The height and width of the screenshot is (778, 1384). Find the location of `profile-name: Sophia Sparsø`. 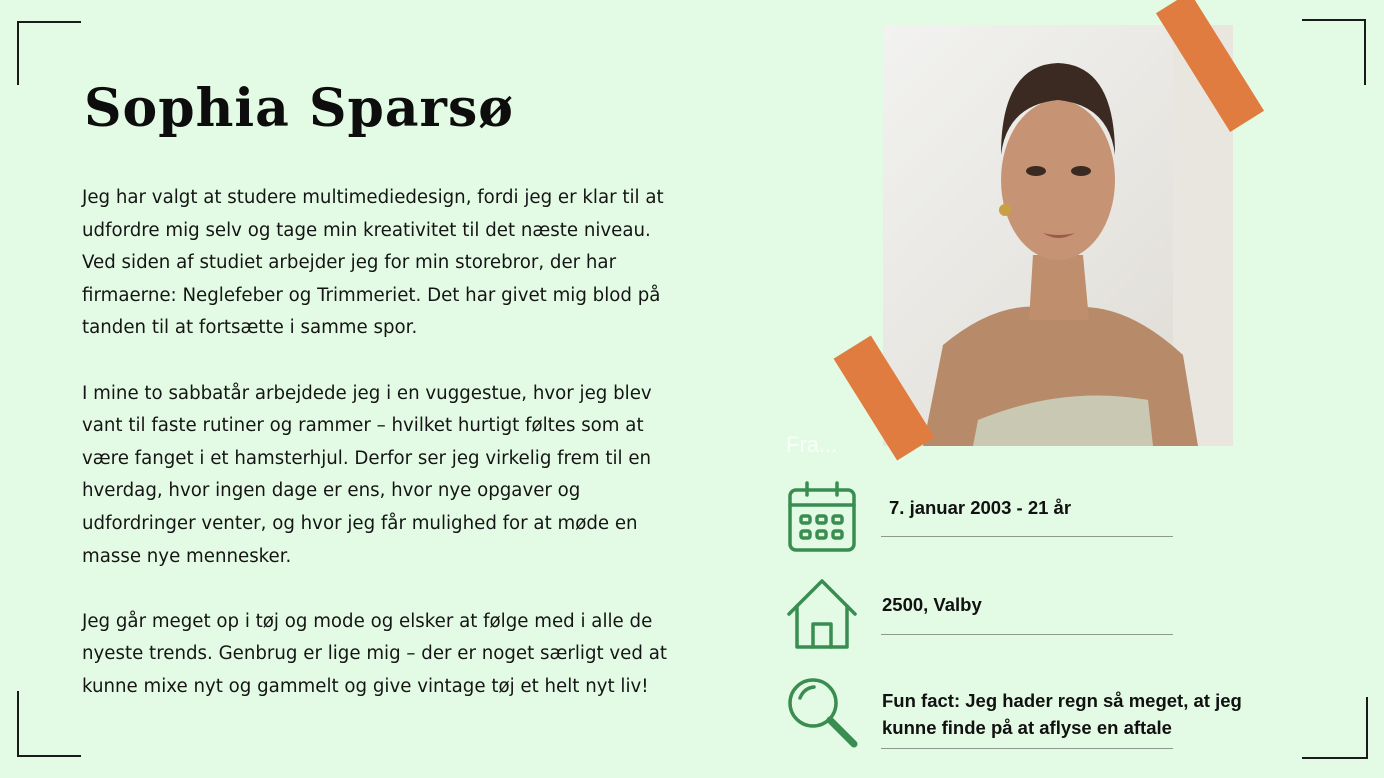

profile-name: Sophia Sparsø is located at coordinates (299, 108).